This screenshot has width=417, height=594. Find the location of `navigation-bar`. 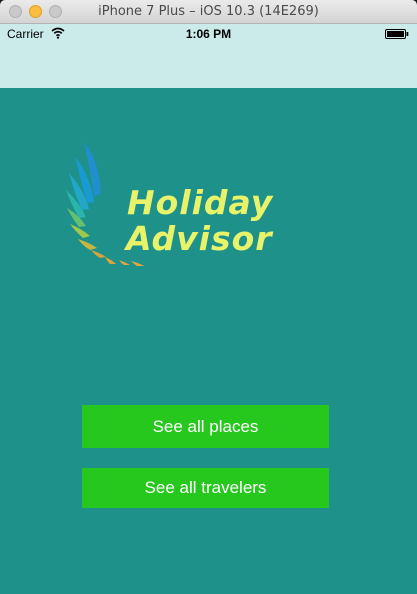

navigation-bar is located at coordinates (208, 66).